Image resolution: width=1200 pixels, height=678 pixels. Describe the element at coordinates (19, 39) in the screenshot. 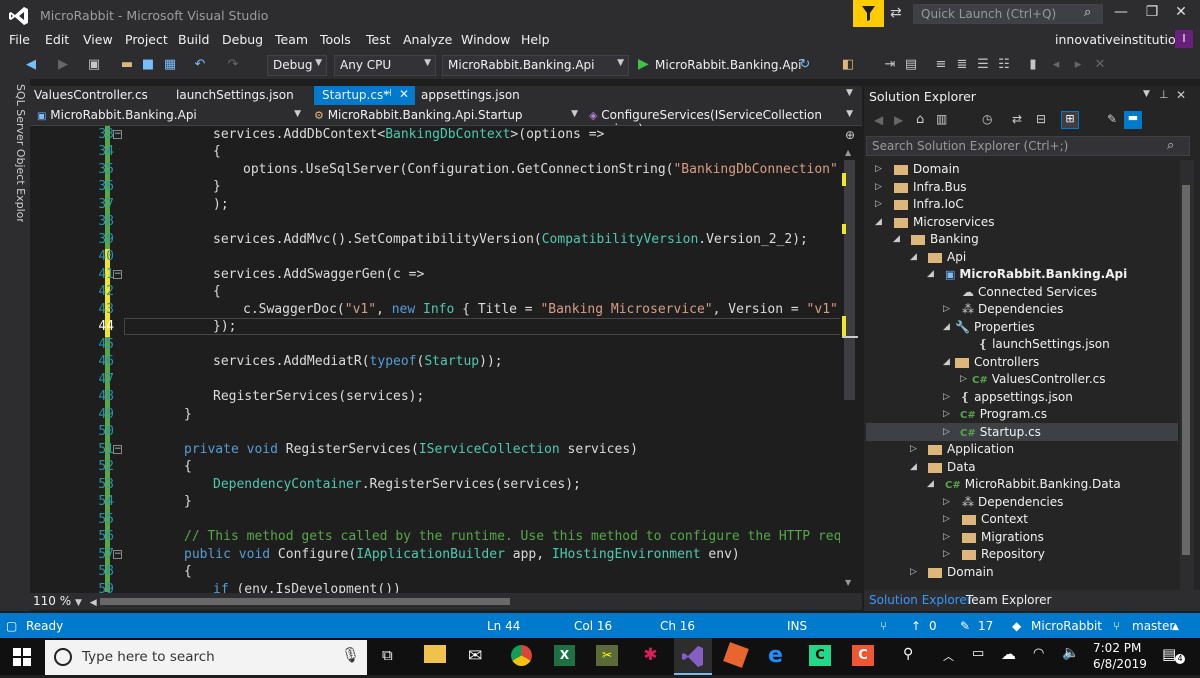

I see `menu-file: File` at that location.